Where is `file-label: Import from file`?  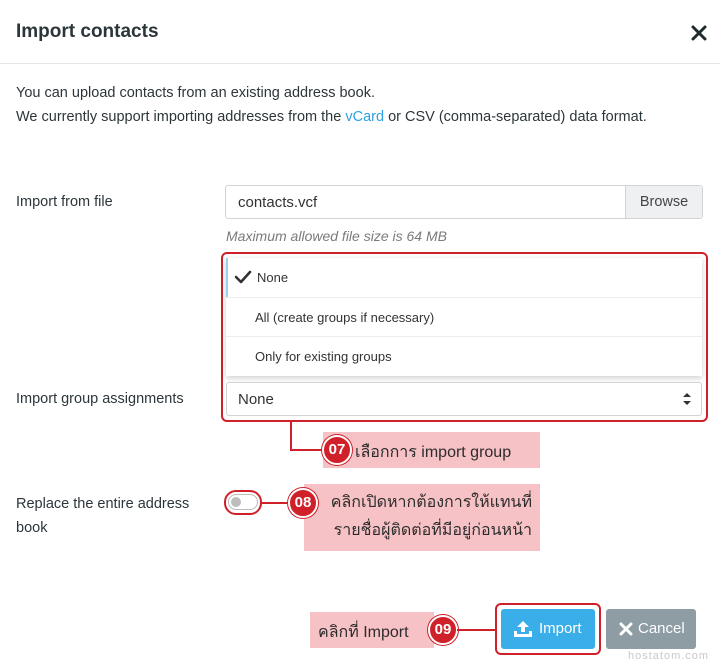 file-label: Import from file is located at coordinates (64, 202).